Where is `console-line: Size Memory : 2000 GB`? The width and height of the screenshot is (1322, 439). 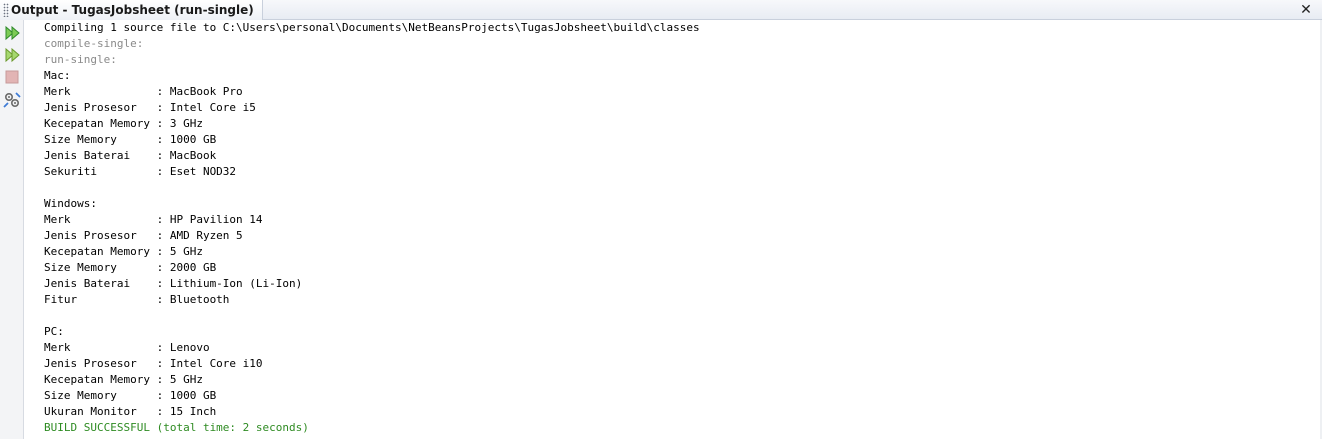
console-line: Size Memory : 2000 GB is located at coordinates (130, 267).